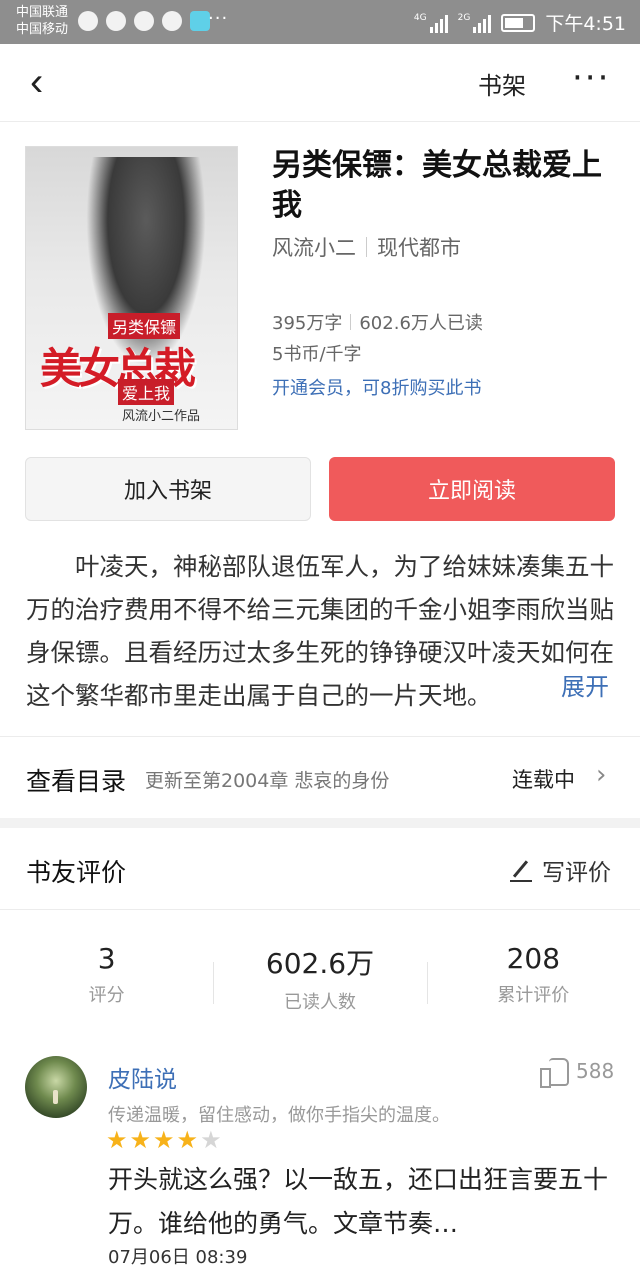 This screenshot has width=640, height=1280. What do you see at coordinates (279, 1115) in the screenshot?
I see `user-signature: 传递温暖，留住感动，做你手指尖的温度。` at bounding box center [279, 1115].